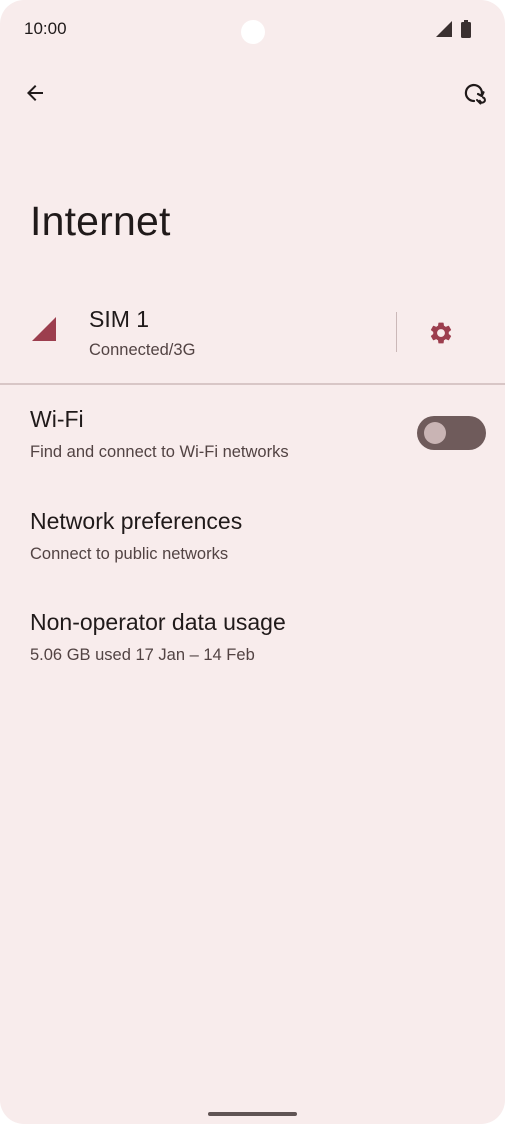 This screenshot has height=1124, width=505. What do you see at coordinates (136, 521) in the screenshot?
I see `network-preferences-title: Network preferences` at bounding box center [136, 521].